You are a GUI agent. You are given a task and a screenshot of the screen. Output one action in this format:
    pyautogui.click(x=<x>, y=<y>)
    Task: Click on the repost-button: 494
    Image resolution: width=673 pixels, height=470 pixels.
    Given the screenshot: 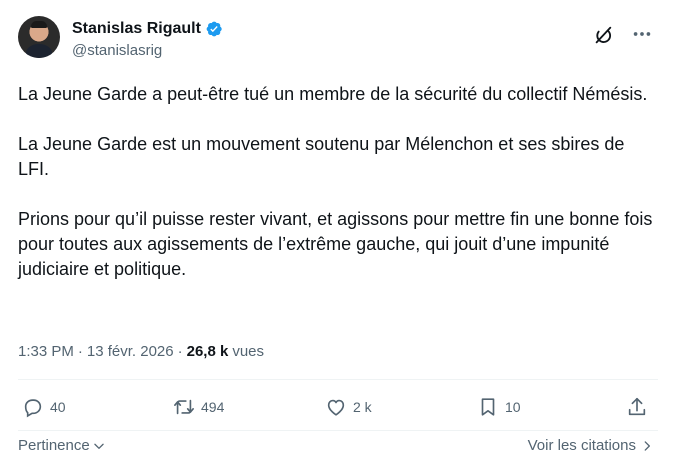 What is the action you would take?
    pyautogui.click(x=198, y=407)
    